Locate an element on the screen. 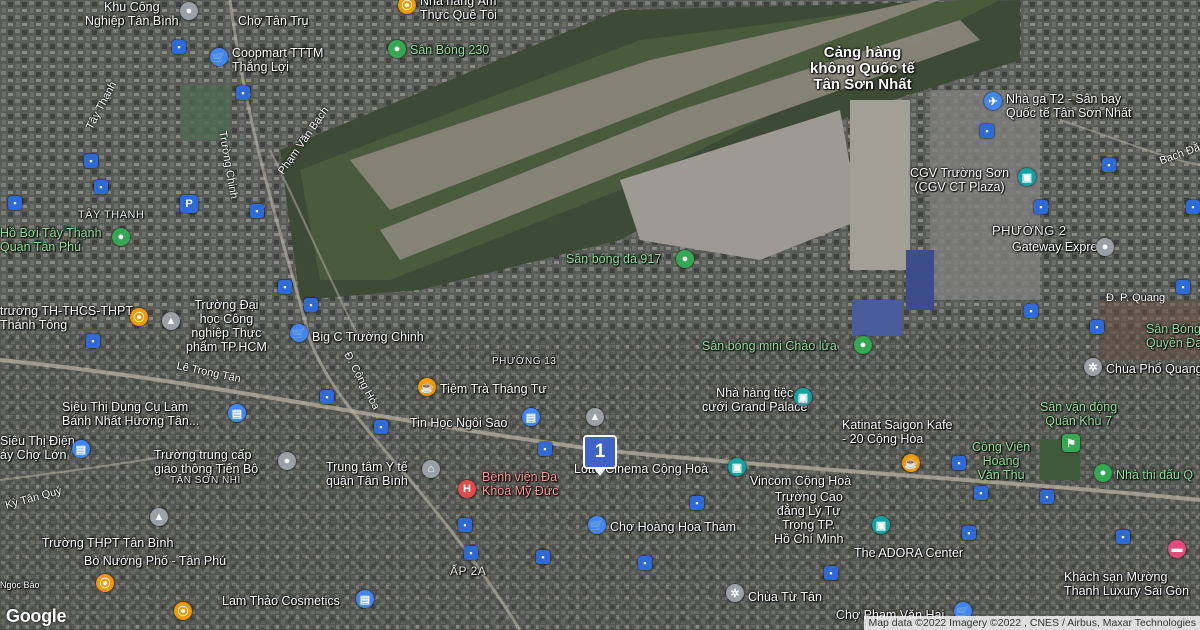 This screenshot has height=630, width=1200. landmark-icon: ▣ is located at coordinates (881, 525).